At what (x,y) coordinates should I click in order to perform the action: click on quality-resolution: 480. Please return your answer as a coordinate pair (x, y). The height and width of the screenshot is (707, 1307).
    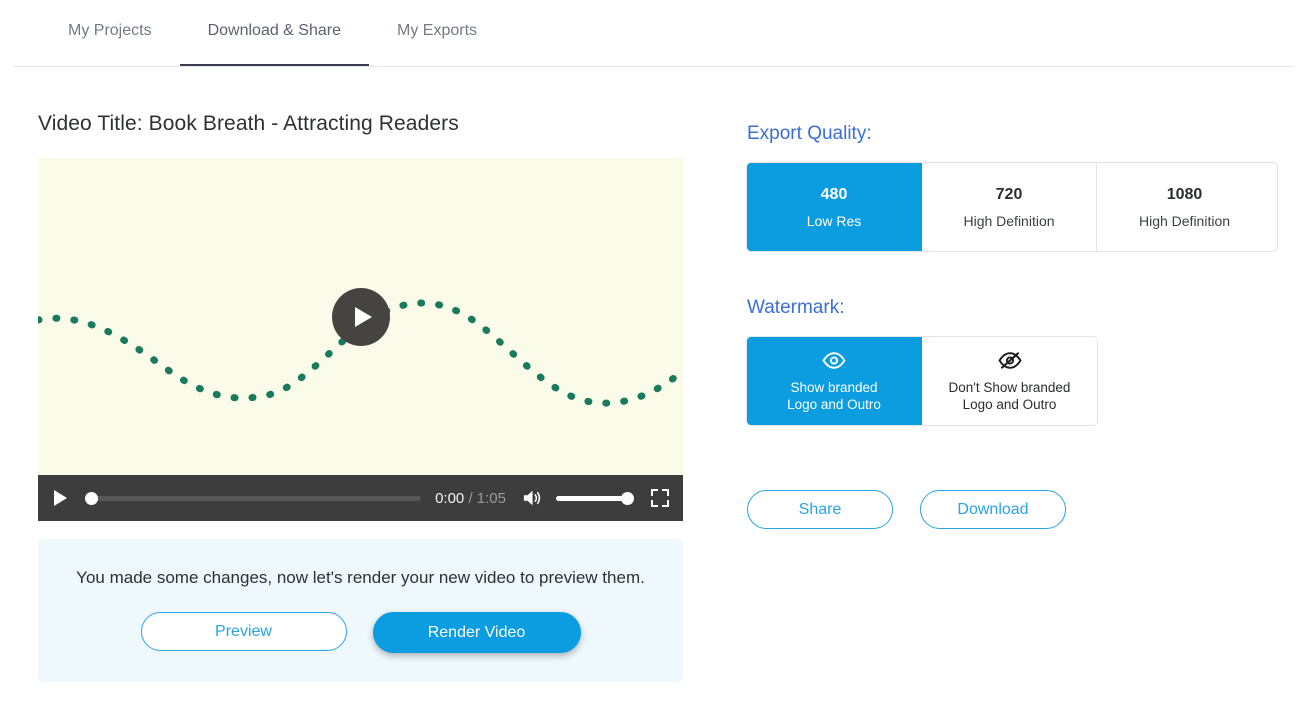
    Looking at the image, I should click on (834, 194).